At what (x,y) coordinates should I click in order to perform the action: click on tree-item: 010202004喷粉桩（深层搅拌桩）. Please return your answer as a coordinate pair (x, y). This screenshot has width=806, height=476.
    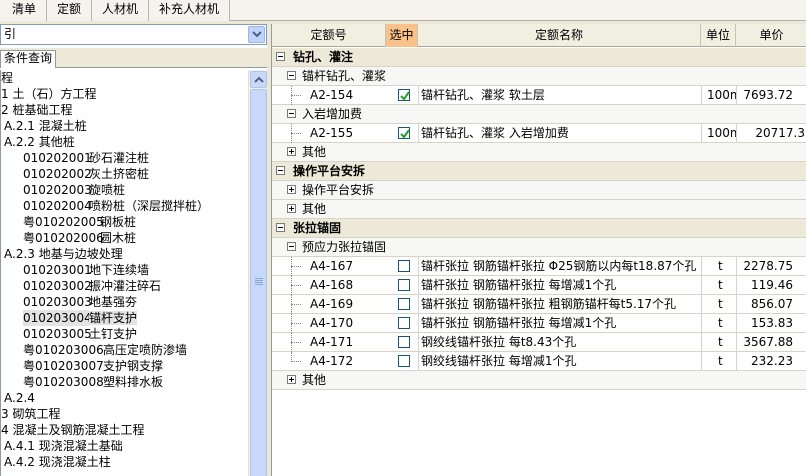
    Looking at the image, I should click on (116, 206).